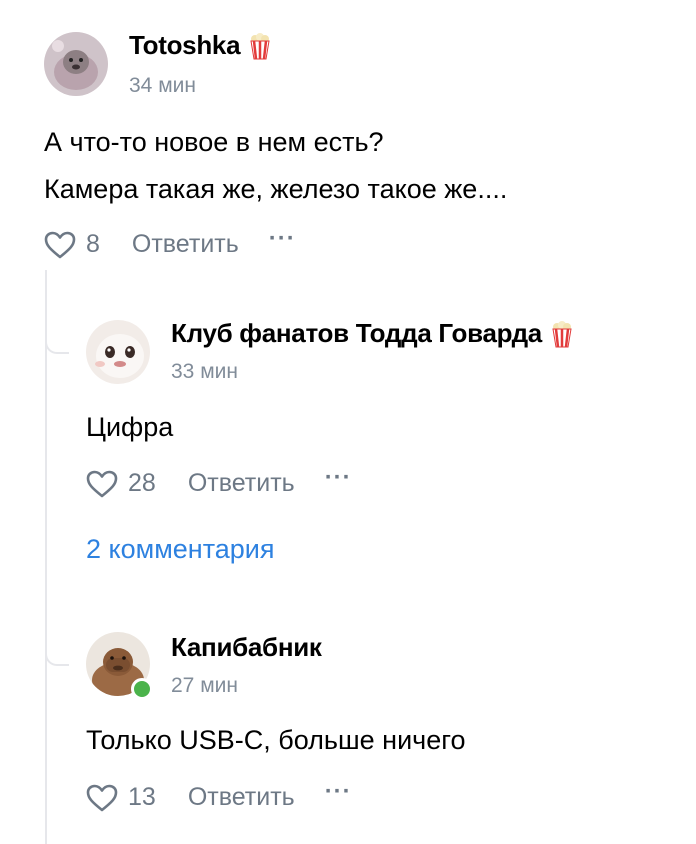  What do you see at coordinates (204, 371) in the screenshot?
I see `comment-time: 33 мин` at bounding box center [204, 371].